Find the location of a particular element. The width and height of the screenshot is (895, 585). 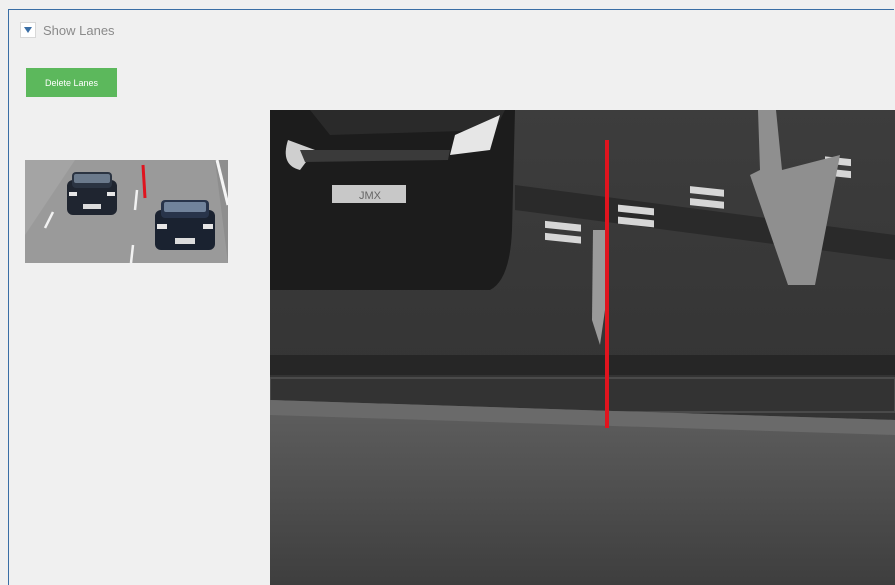

parked-car: JMX is located at coordinates (392, 200).